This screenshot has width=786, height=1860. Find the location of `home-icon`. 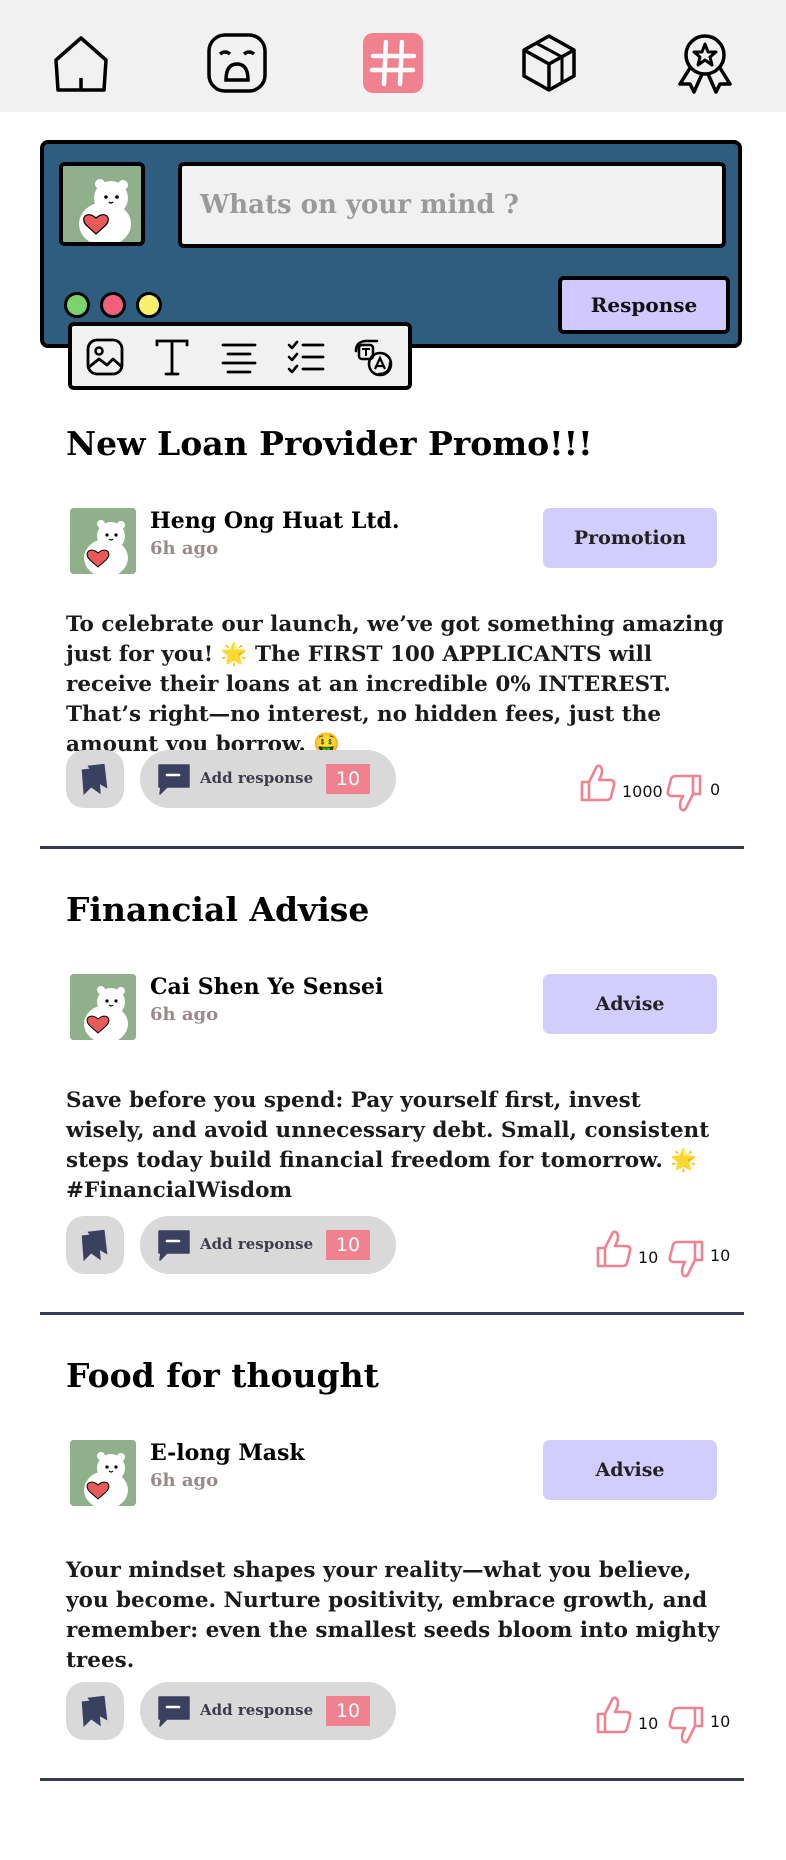

home-icon is located at coordinates (81, 64).